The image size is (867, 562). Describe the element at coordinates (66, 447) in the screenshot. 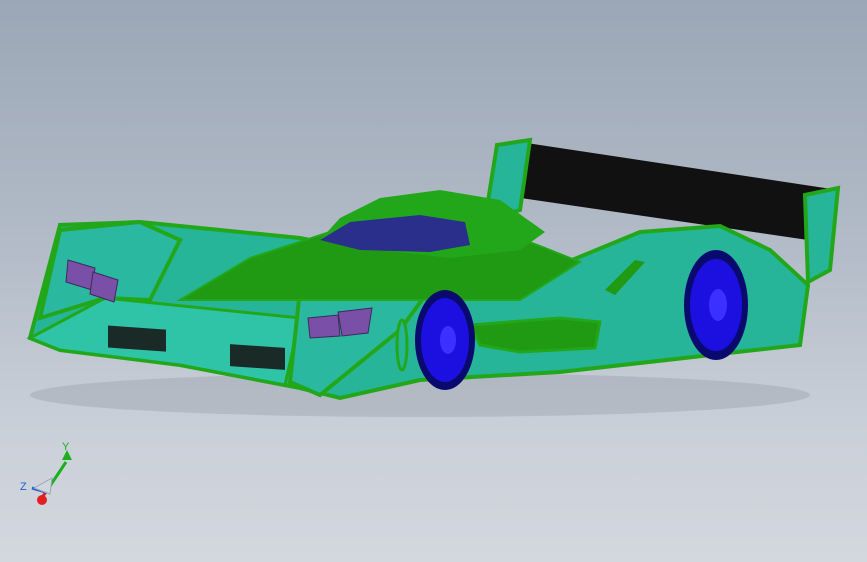

I see `y-axis-label: Y` at that location.